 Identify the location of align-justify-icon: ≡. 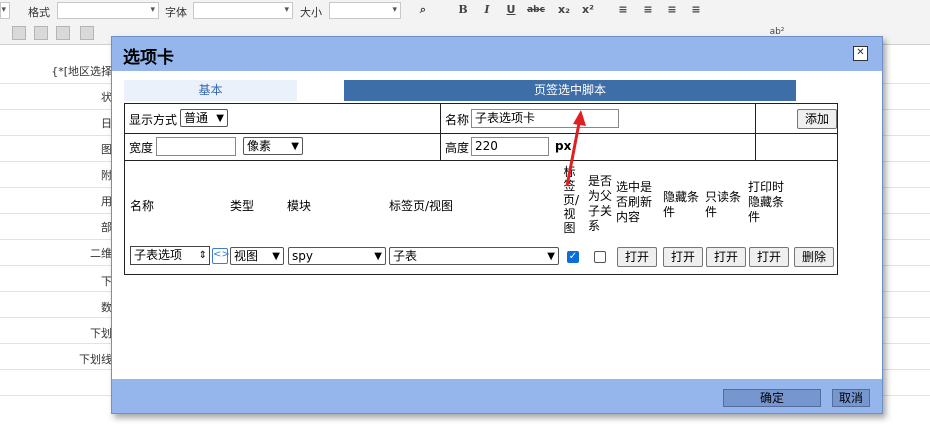
(696, 10).